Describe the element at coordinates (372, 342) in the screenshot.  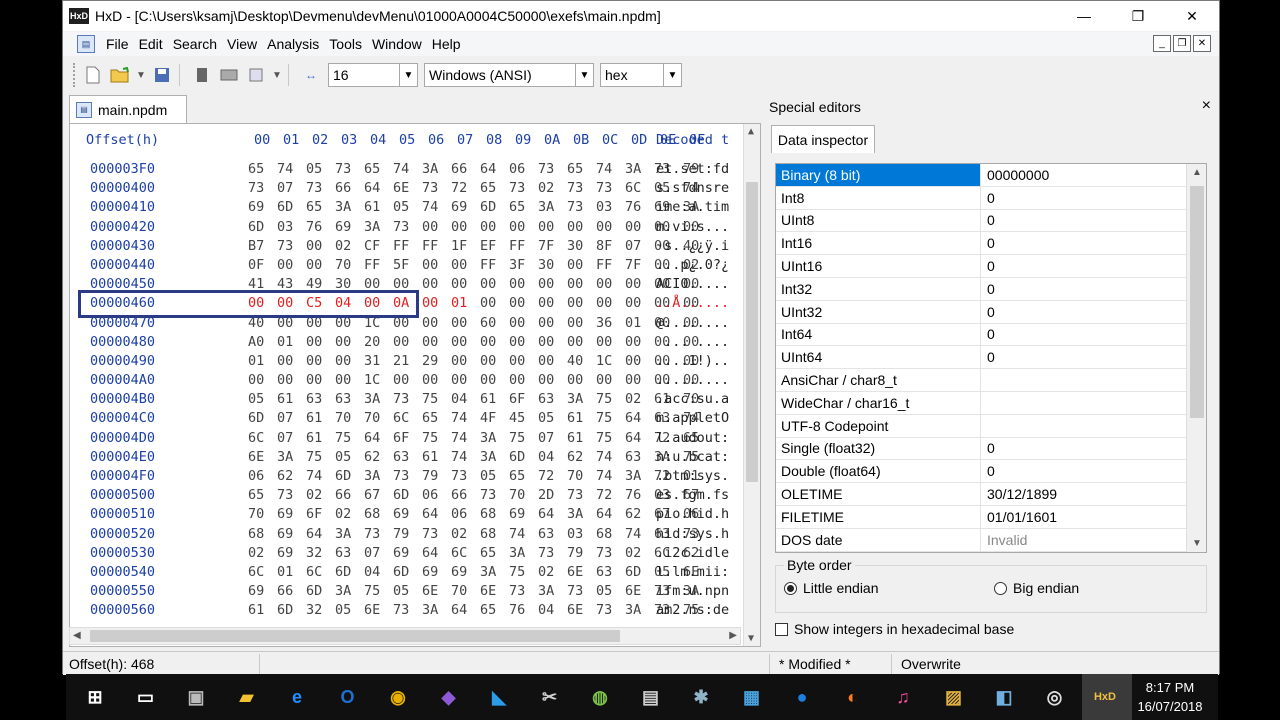
I see `hex-byte: 20` at that location.